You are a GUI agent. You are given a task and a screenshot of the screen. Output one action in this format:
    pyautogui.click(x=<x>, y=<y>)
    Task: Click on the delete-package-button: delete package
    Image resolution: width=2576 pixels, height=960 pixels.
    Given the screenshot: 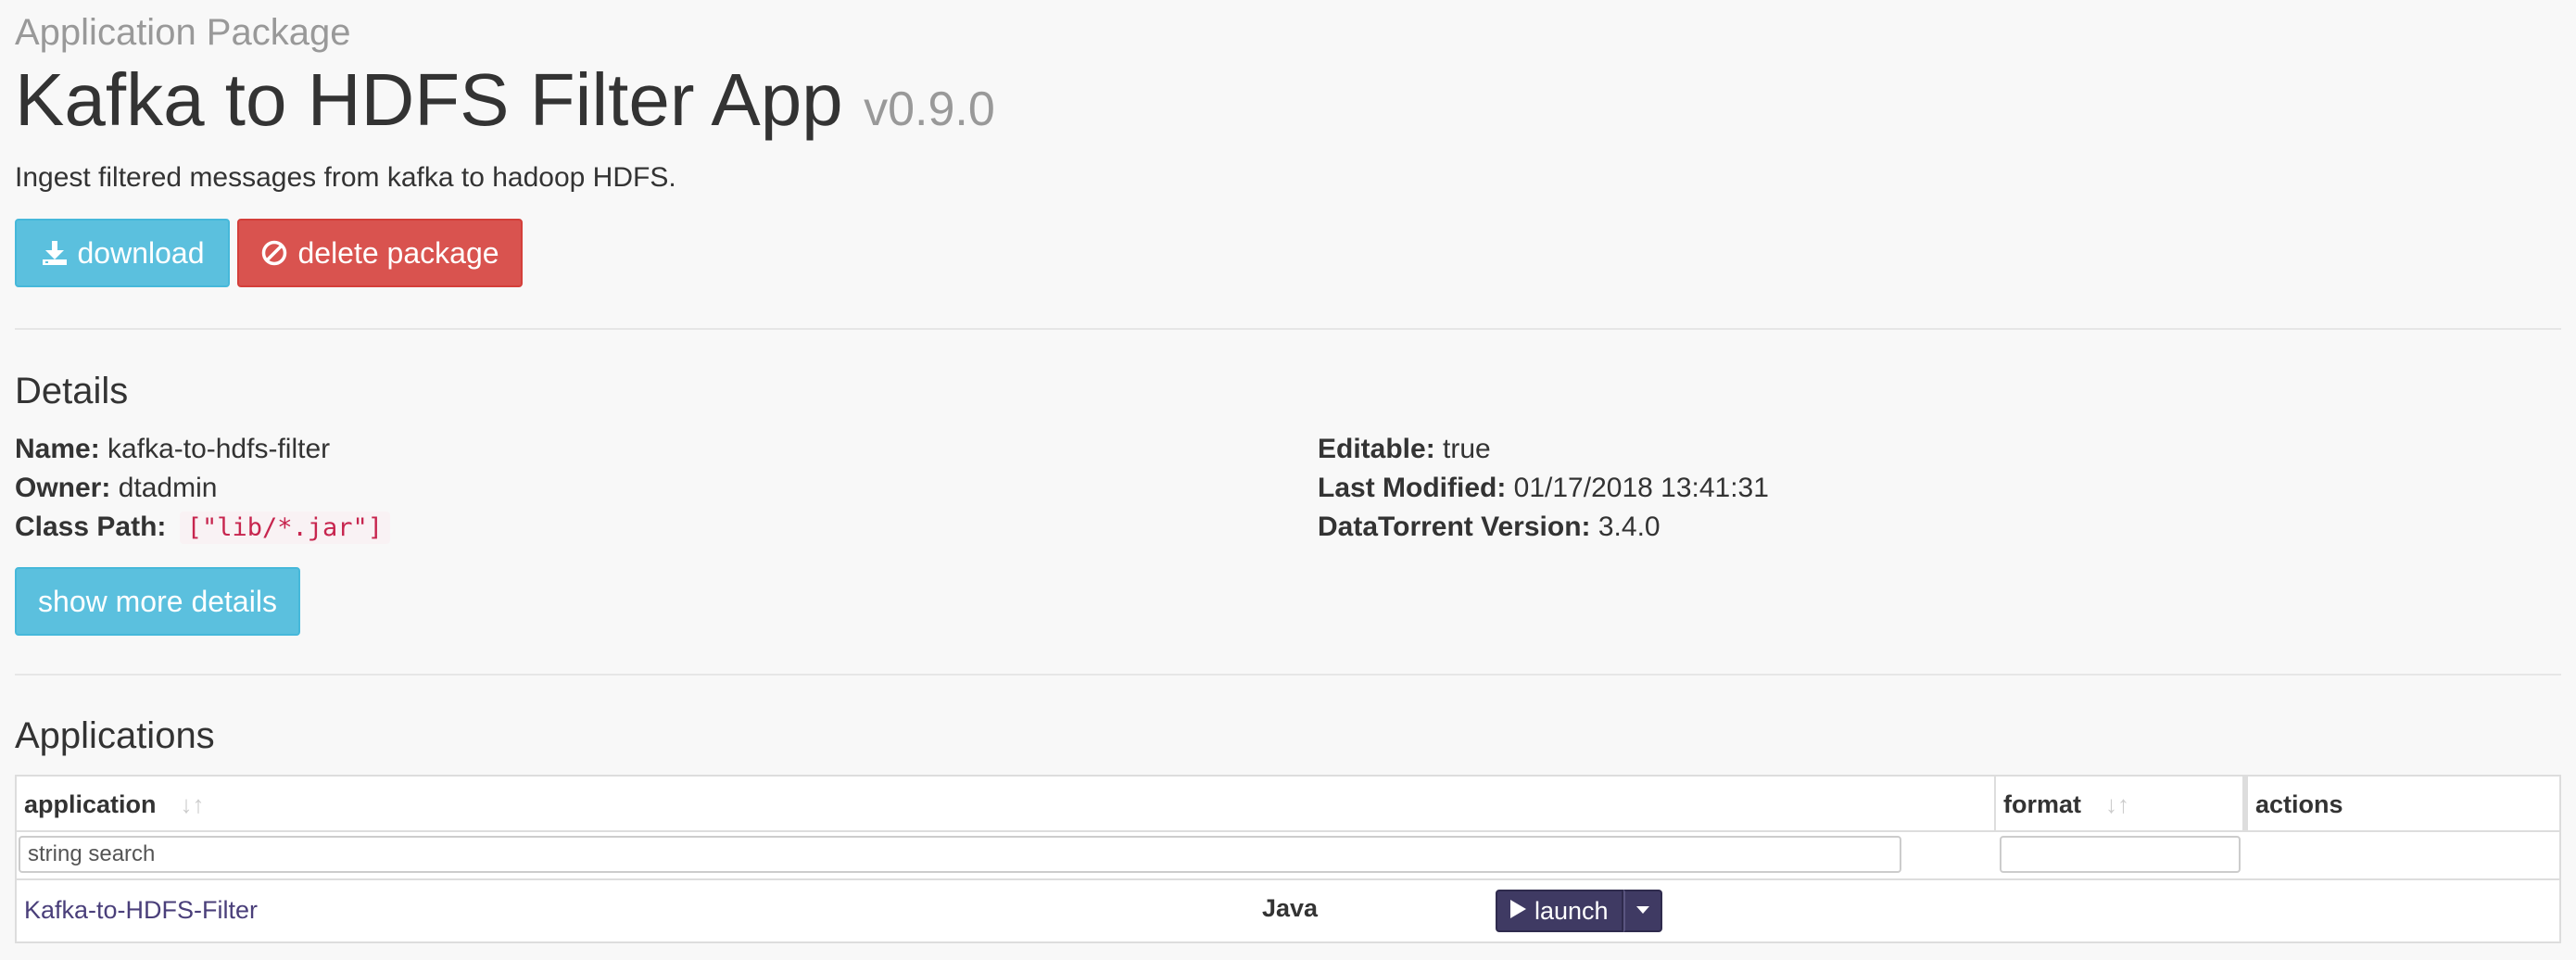 What is the action you would take?
    pyautogui.click(x=380, y=253)
    